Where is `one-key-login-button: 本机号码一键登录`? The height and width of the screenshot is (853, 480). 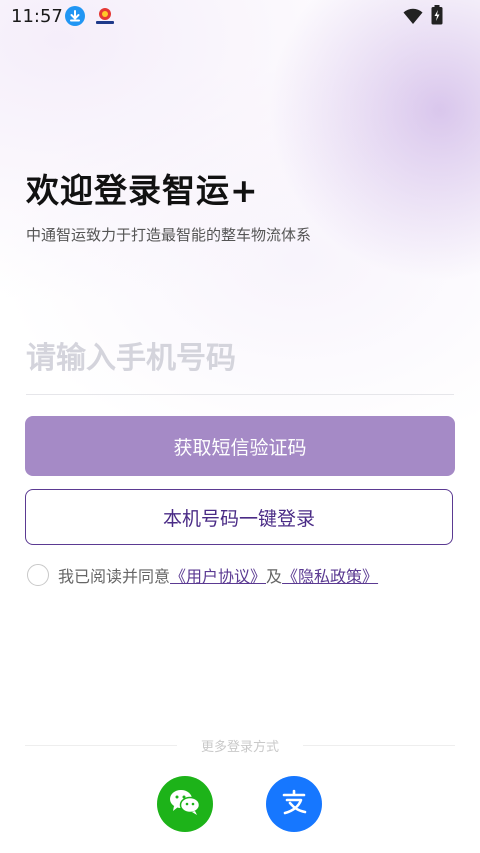 one-key-login-button: 本机号码一键登录 is located at coordinates (239, 517).